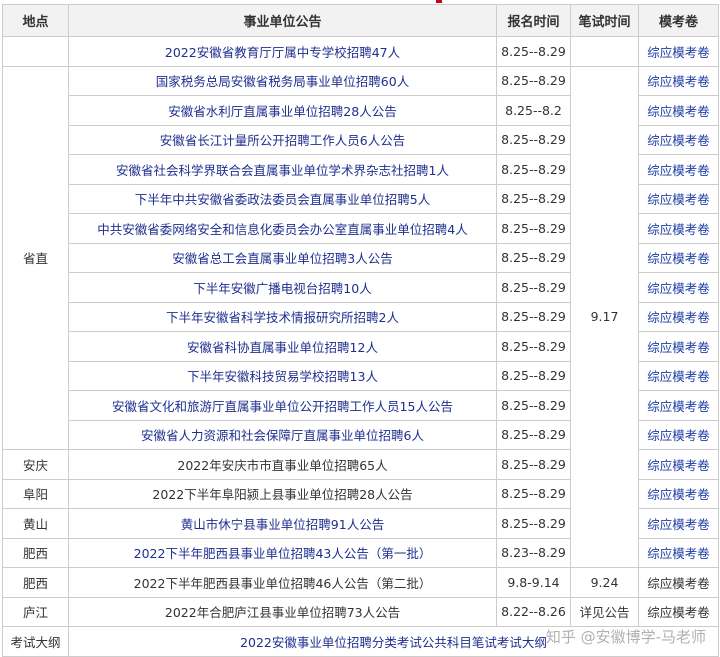  I want to click on announcement-link: 2022年合肥庐江县事业单位招聘73人公告, so click(282, 611).